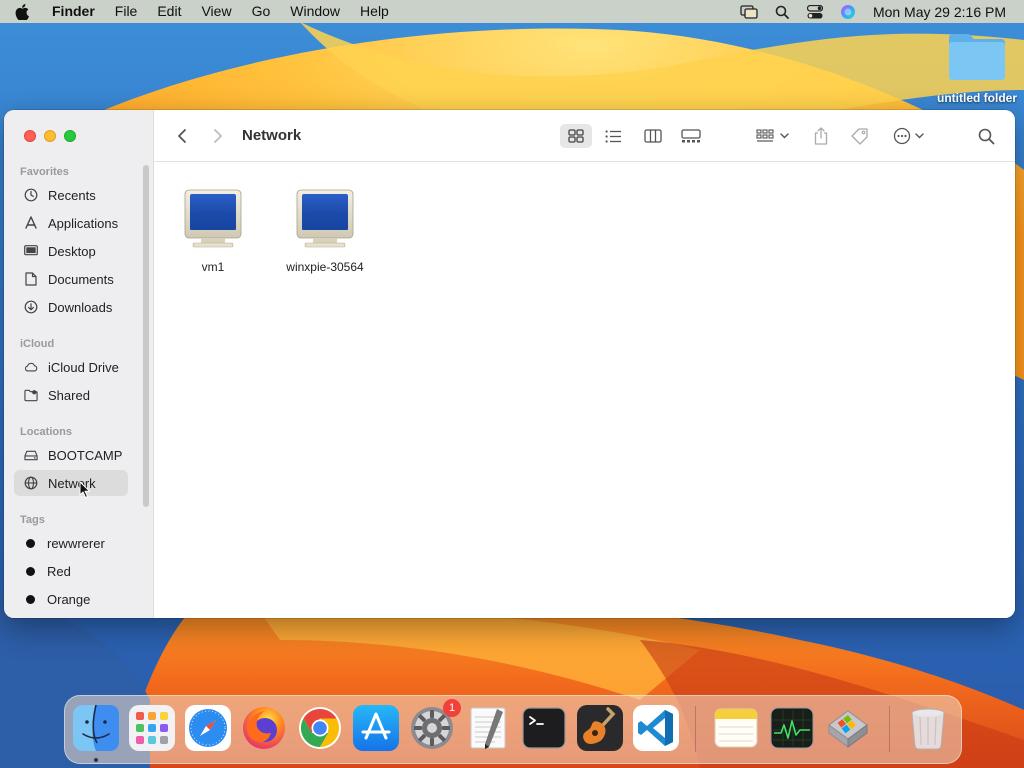  What do you see at coordinates (488, 728) in the screenshot?
I see `dock-app-textedit` at bounding box center [488, 728].